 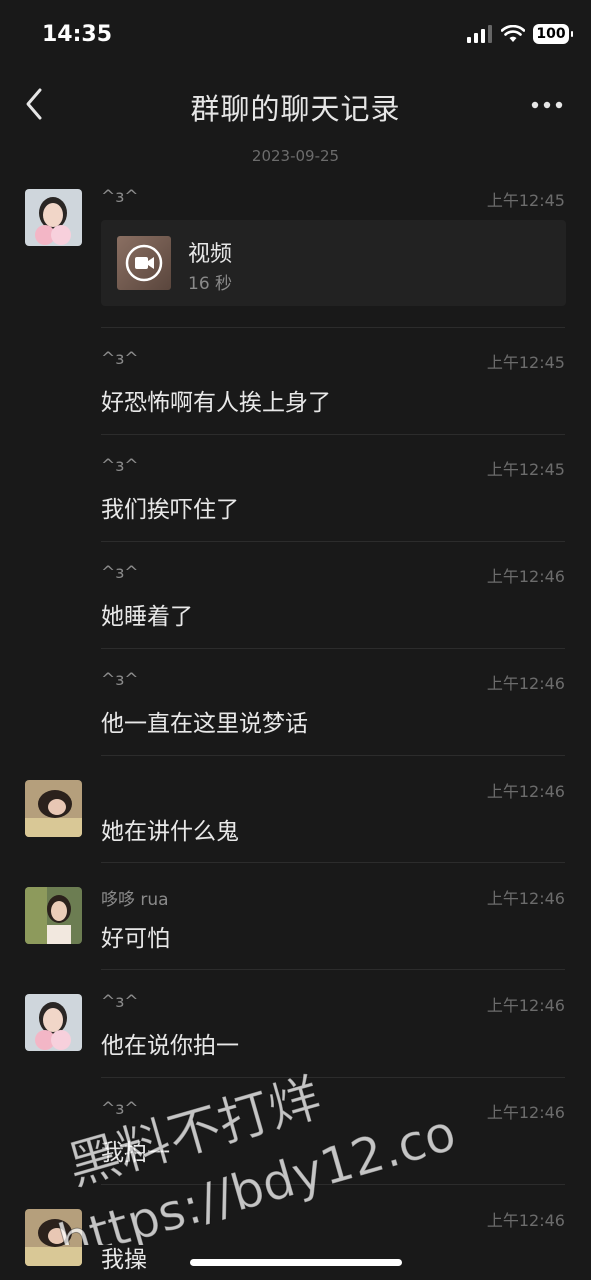 What do you see at coordinates (295, 156) in the screenshot?
I see `date-divider: 2023-09-25` at bounding box center [295, 156].